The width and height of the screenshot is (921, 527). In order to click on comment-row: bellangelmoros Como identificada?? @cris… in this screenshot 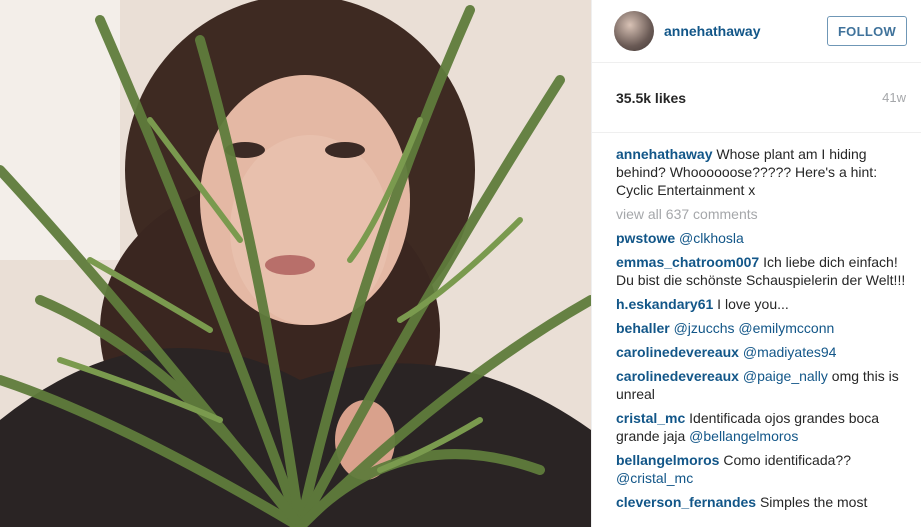, I will do `click(761, 469)`.